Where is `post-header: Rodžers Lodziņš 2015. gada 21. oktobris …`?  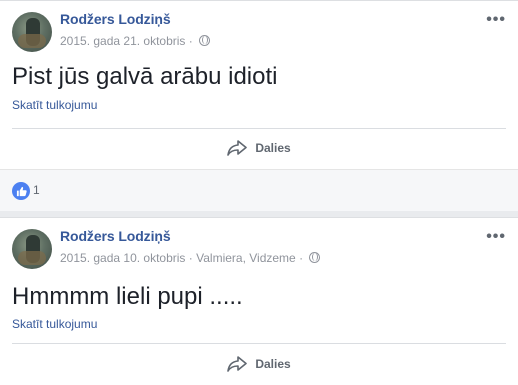
post-header: Rodžers Lodziņš 2015. gada 21. oktobris … is located at coordinates (259, 28).